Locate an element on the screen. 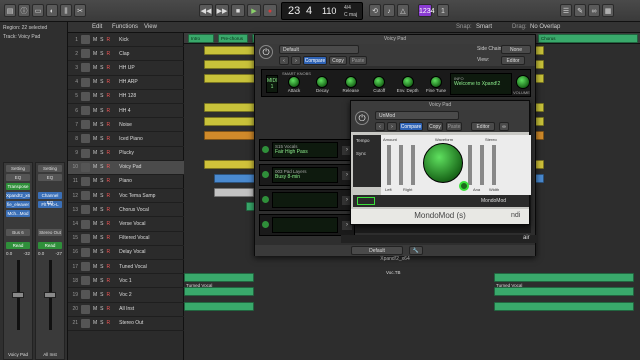 The image size is (640, 360). library-icon: ▤ is located at coordinates (10, 10).